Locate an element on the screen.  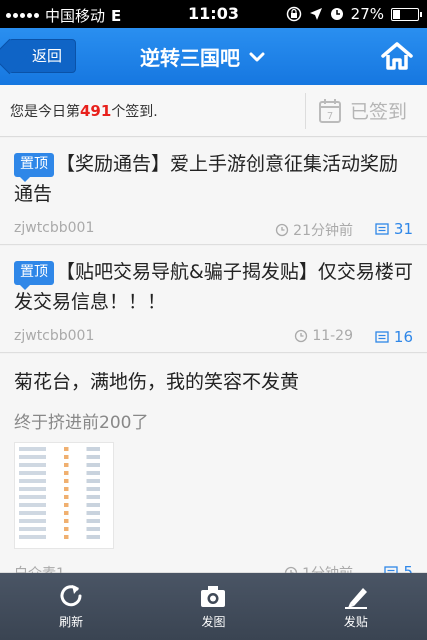
back-button: 返回 is located at coordinates (42, 56).